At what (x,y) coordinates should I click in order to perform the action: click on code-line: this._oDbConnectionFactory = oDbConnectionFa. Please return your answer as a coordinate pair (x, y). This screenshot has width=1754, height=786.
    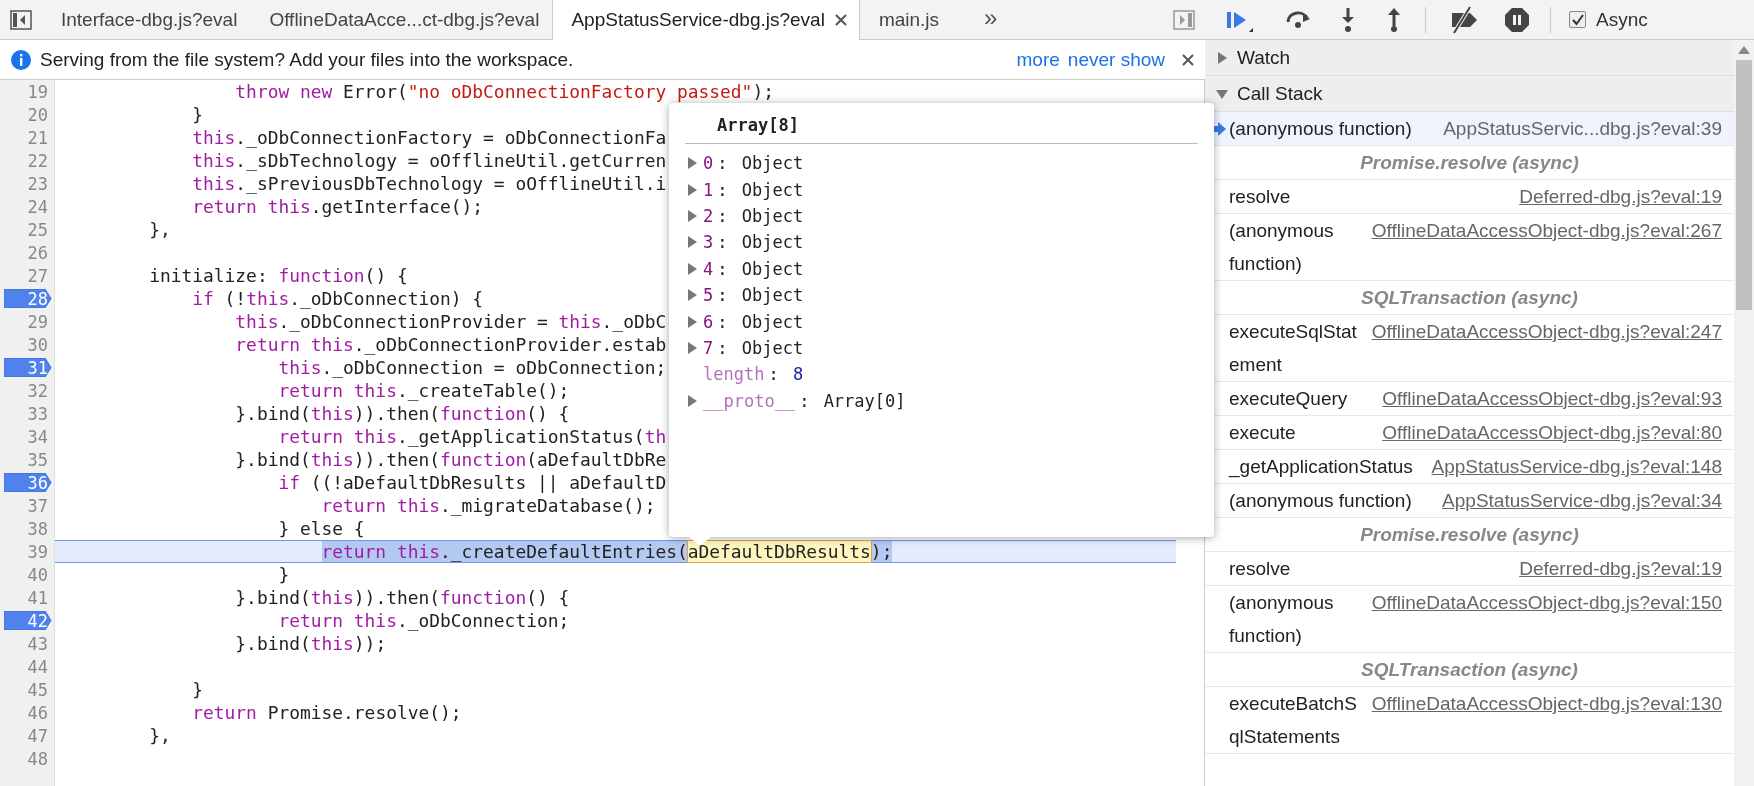
    Looking at the image, I should click on (429, 137).